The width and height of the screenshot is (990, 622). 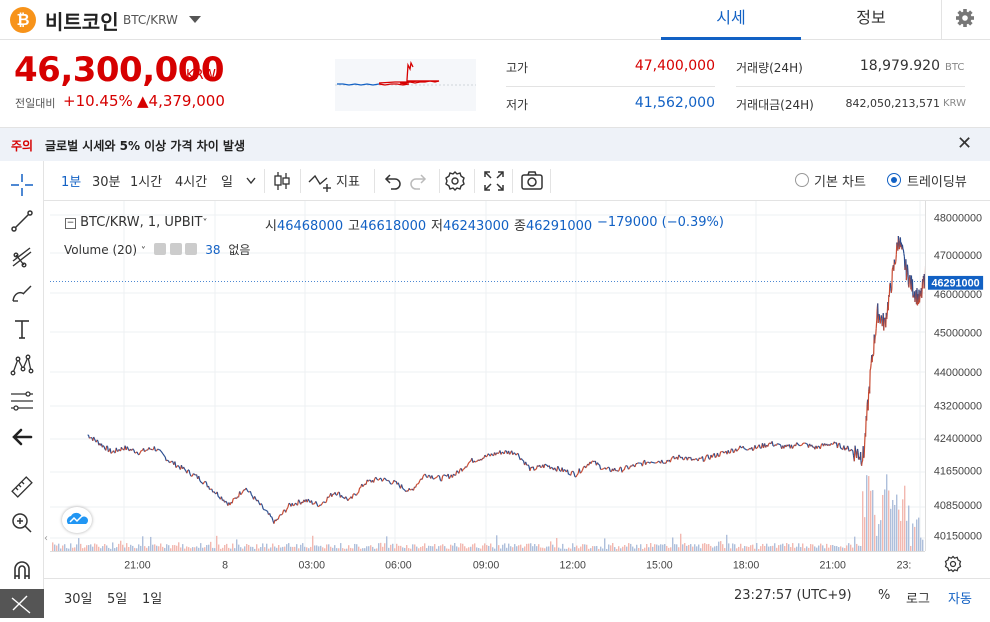 What do you see at coordinates (70, 223) in the screenshot?
I see `collapse-icon: −` at bounding box center [70, 223].